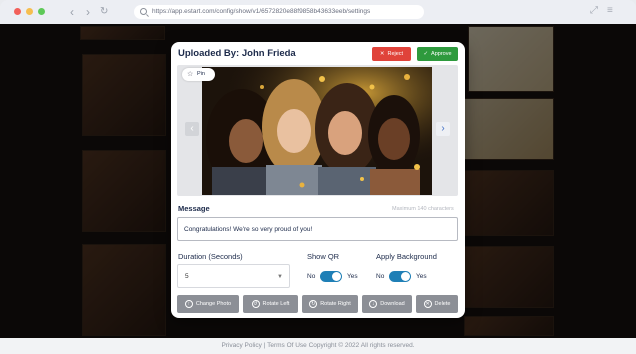 The width and height of the screenshot is (636, 354). Describe the element at coordinates (380, 276) in the screenshot. I see `apply-background-off-label: No` at that location.